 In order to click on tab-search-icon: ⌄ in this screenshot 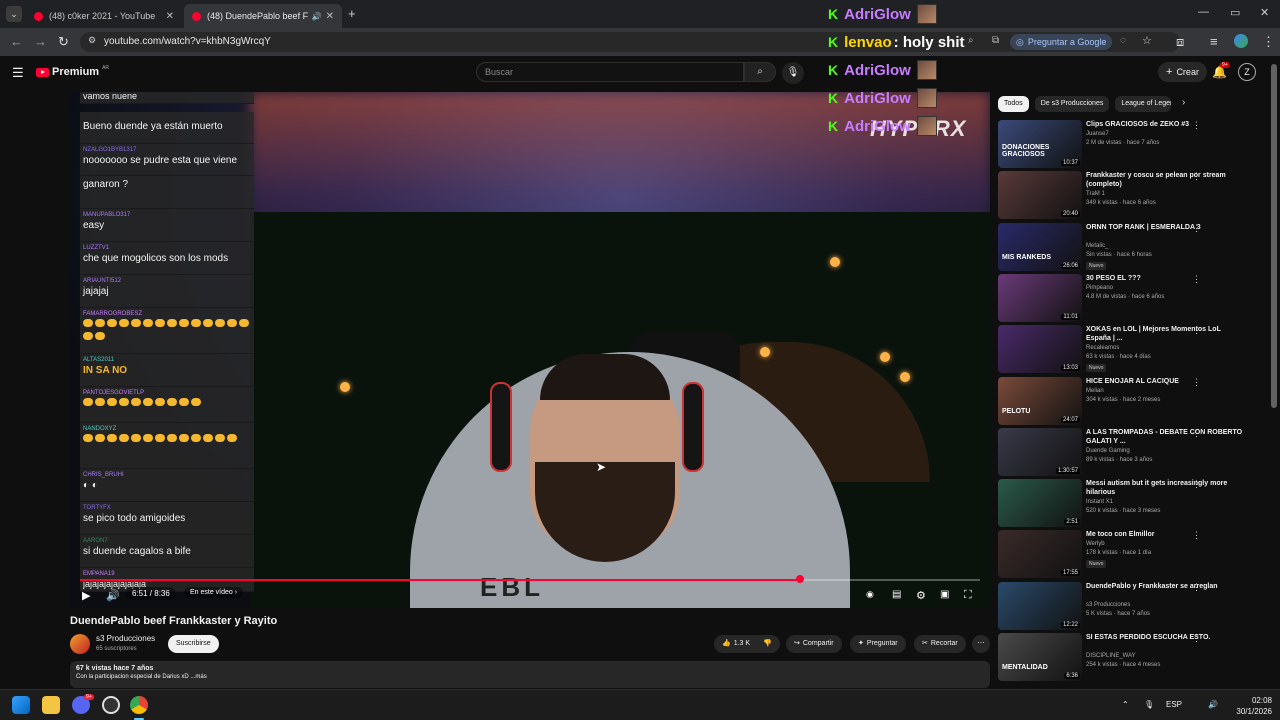, I will do `click(14, 14)`.